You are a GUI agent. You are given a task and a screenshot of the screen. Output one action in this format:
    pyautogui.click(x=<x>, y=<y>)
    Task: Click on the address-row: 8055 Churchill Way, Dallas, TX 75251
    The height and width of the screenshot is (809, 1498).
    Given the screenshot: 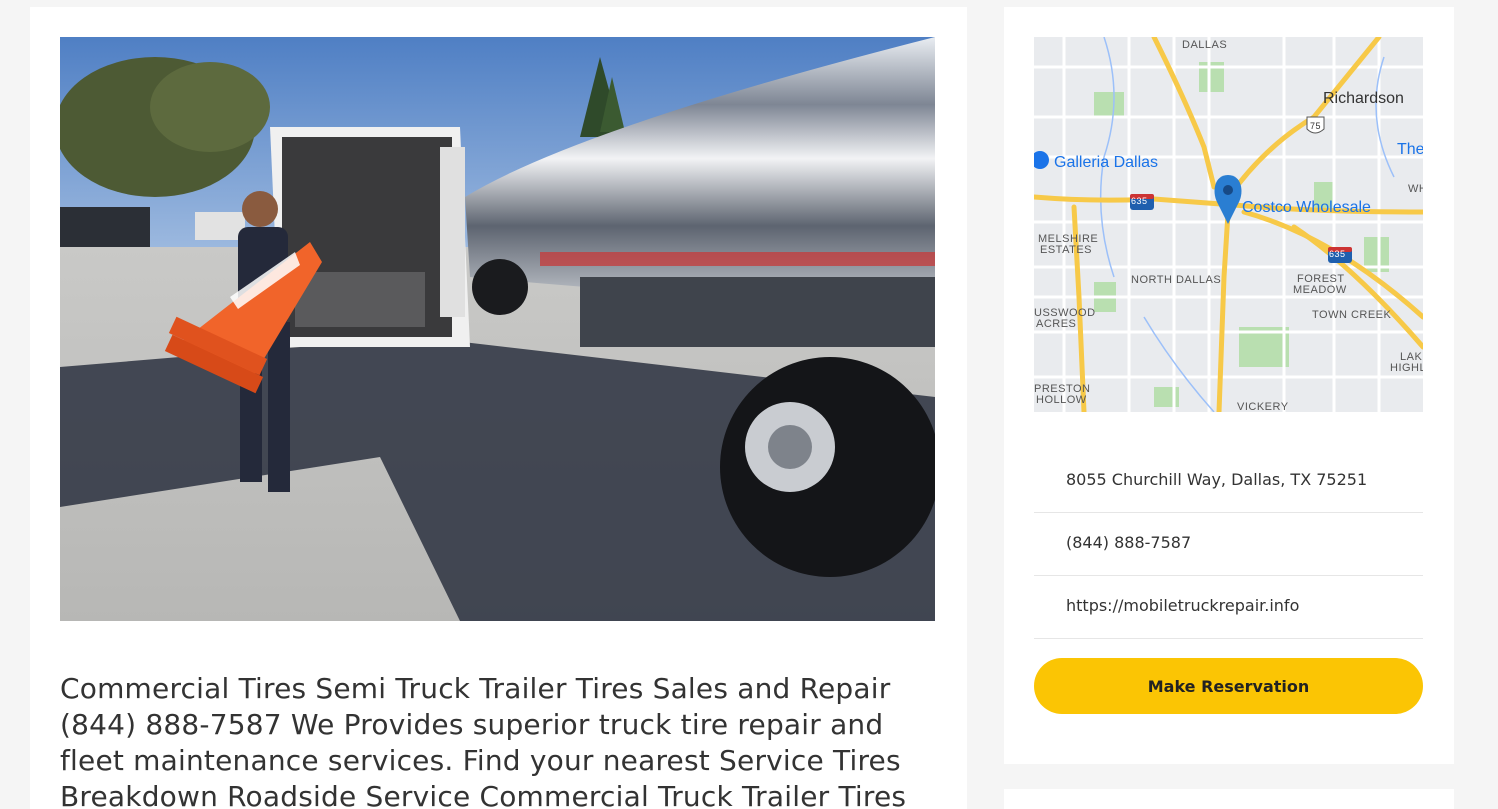 What is the action you would take?
    pyautogui.click(x=1228, y=481)
    